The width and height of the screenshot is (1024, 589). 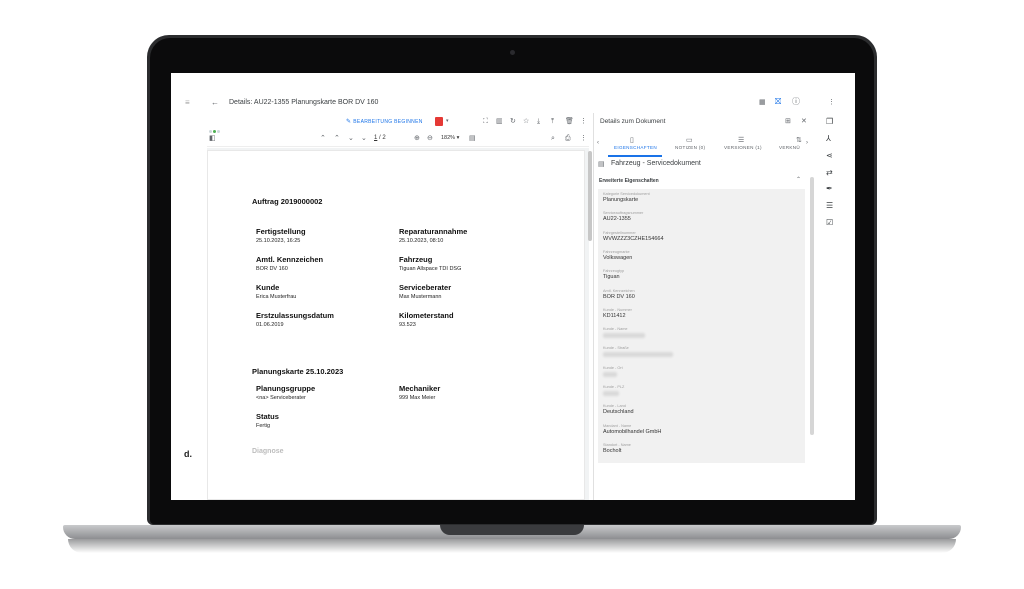 I want to click on property-value: WVWZZZ3CZHE154664, so click(x=633, y=239).